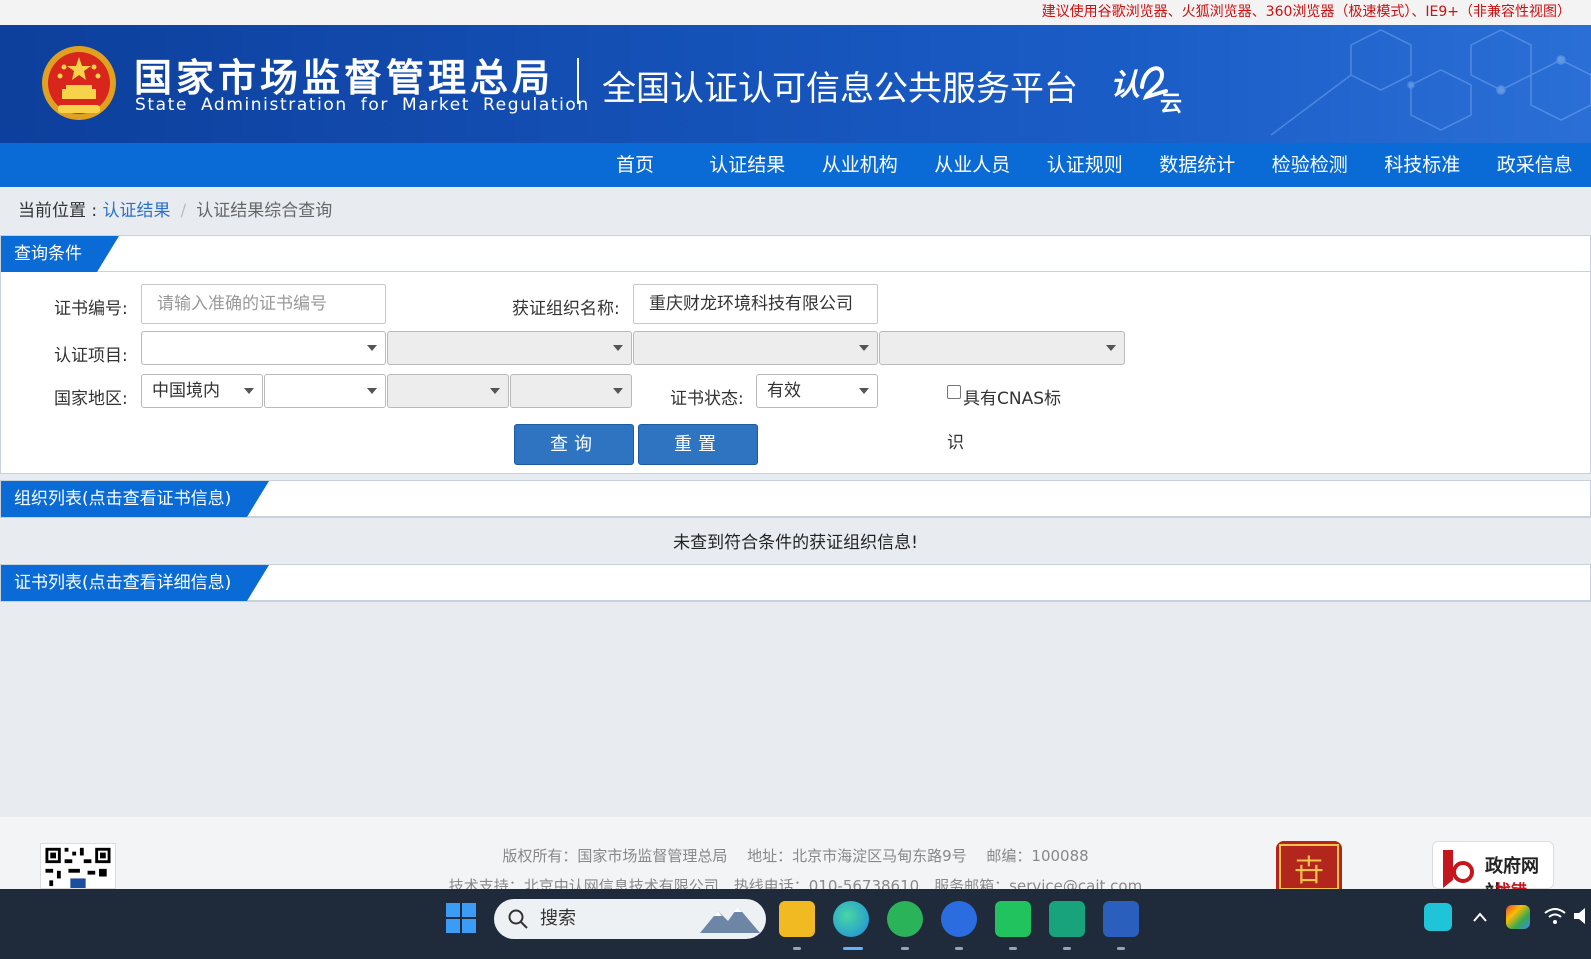  I want to click on org-name-label: 获证组织名称:, so click(566, 309).